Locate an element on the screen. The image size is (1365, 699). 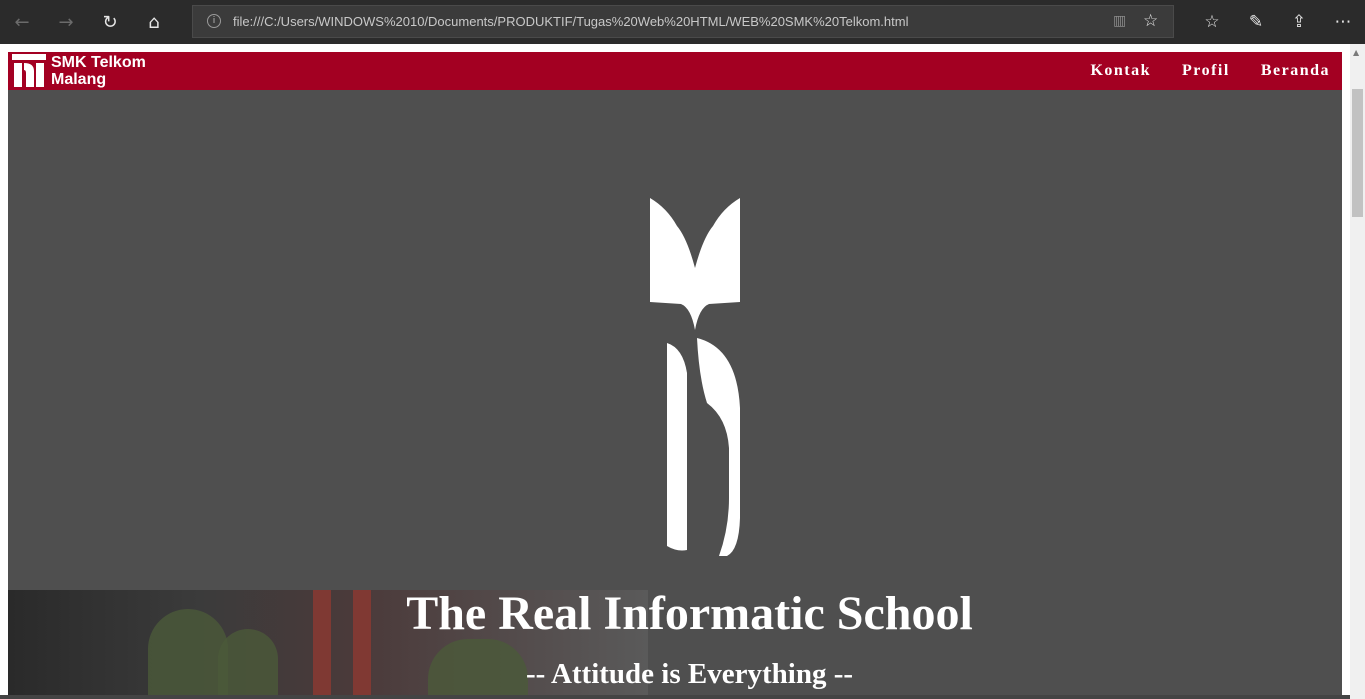
info-icon: i is located at coordinates (214, 21).